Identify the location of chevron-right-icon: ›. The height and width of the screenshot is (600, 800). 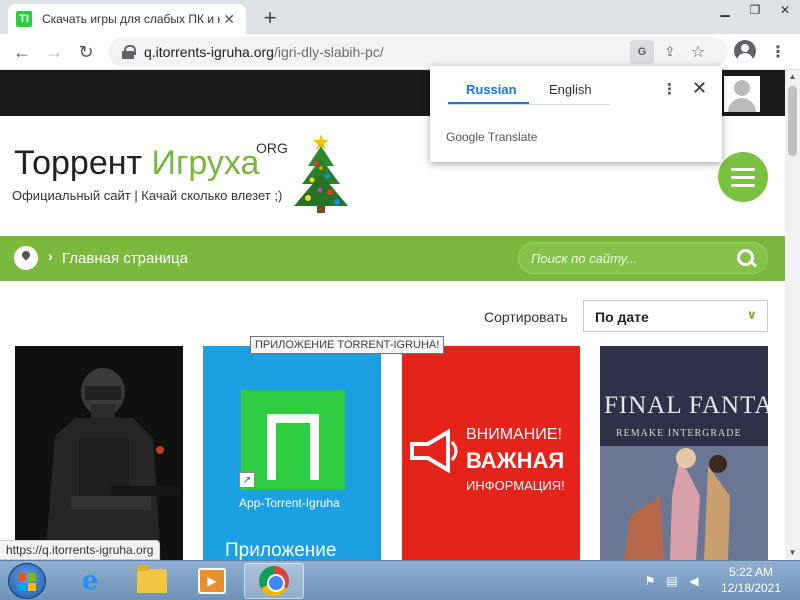
(50, 256).